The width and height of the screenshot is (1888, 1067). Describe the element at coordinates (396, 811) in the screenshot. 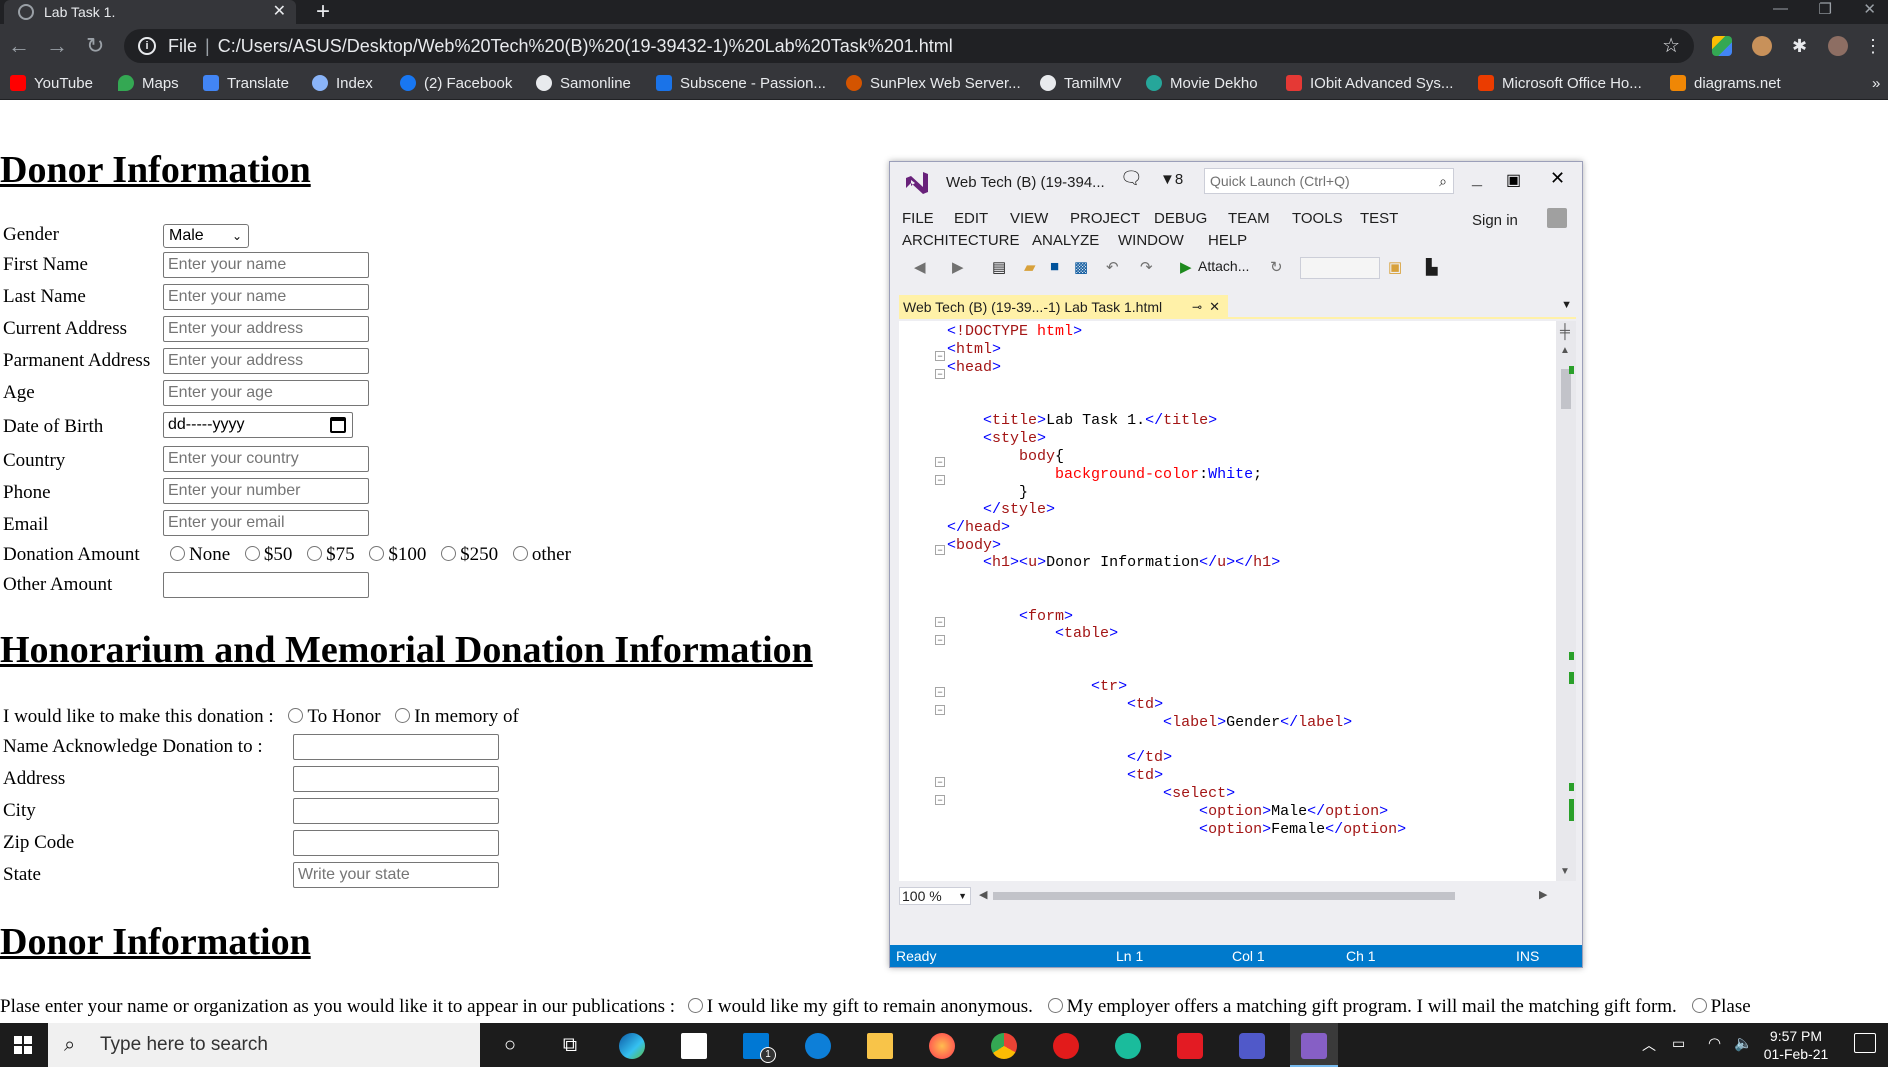

I see `city-input` at that location.